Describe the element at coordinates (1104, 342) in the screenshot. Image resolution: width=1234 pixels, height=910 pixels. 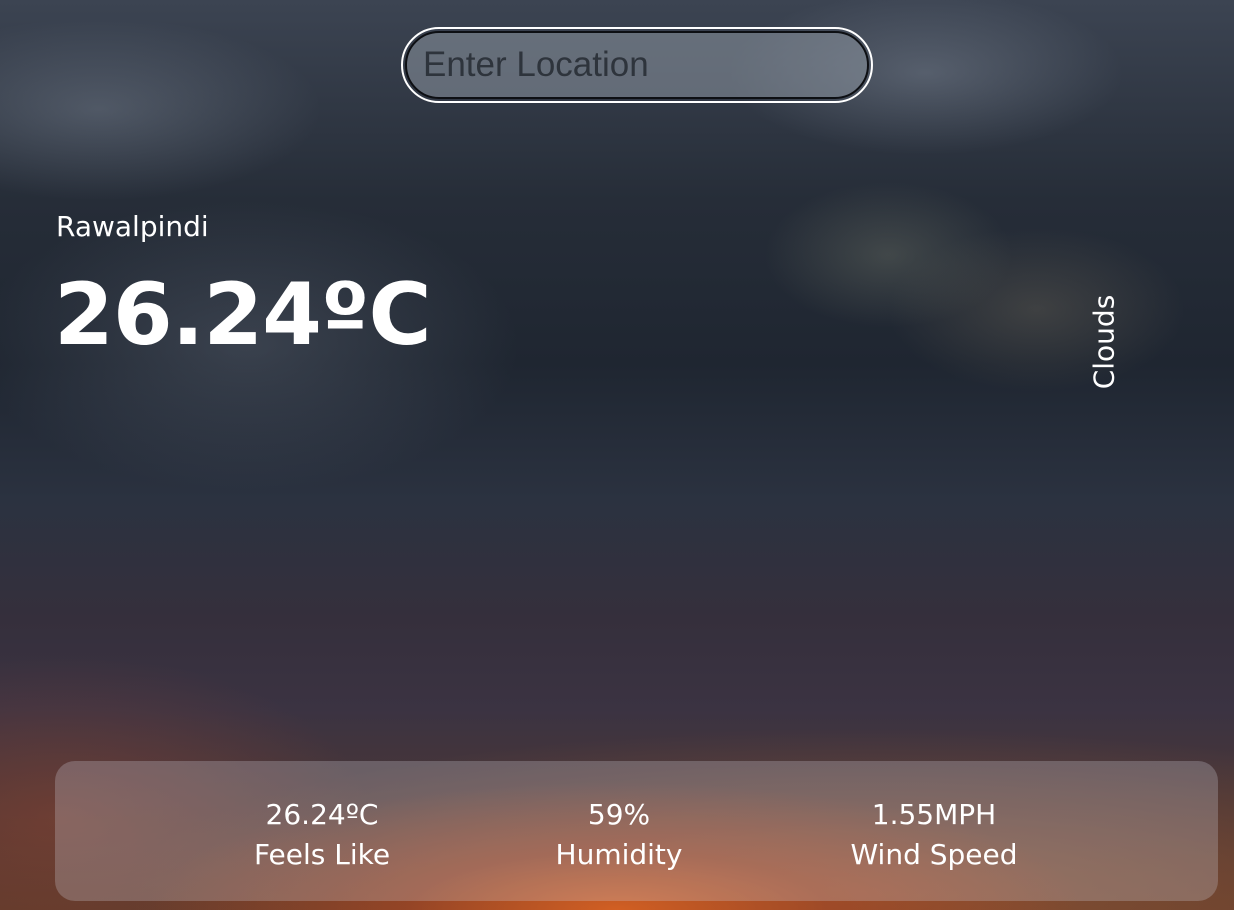
I see `weather-condition: Clouds` at that location.